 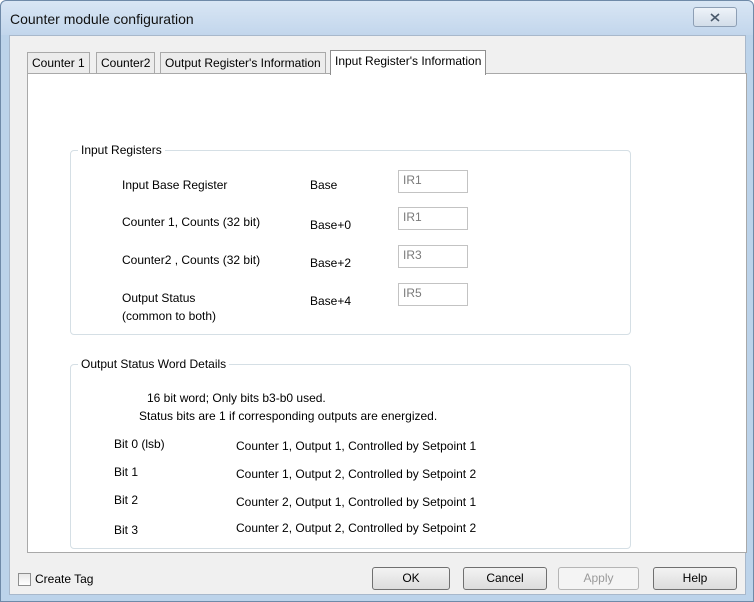 I want to click on counter2-counts-label: Counter2 , Counts (32 bit), so click(x=191, y=260).